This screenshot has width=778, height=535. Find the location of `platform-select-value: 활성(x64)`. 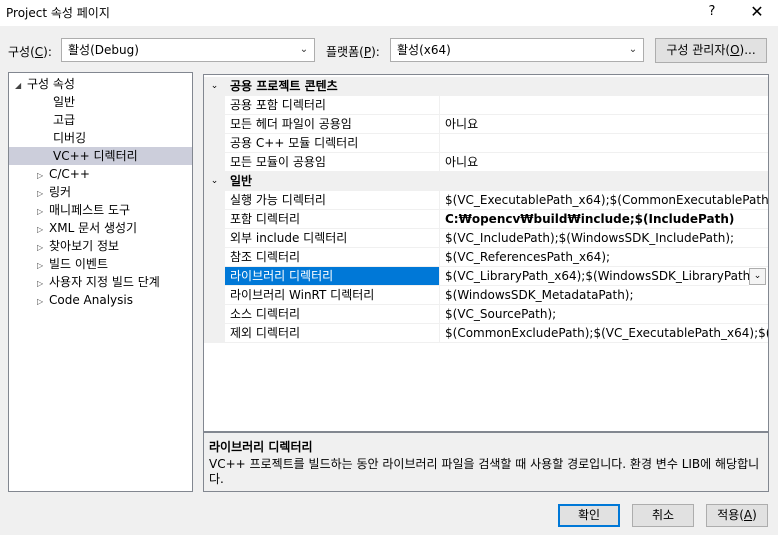

platform-select-value: 활성(x64) is located at coordinates (424, 50).